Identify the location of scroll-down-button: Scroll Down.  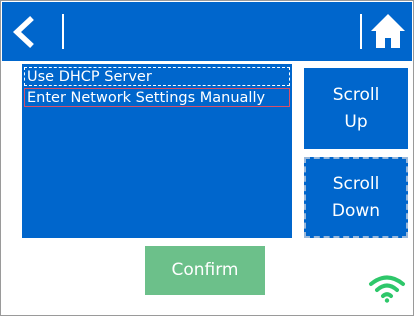
(356, 197).